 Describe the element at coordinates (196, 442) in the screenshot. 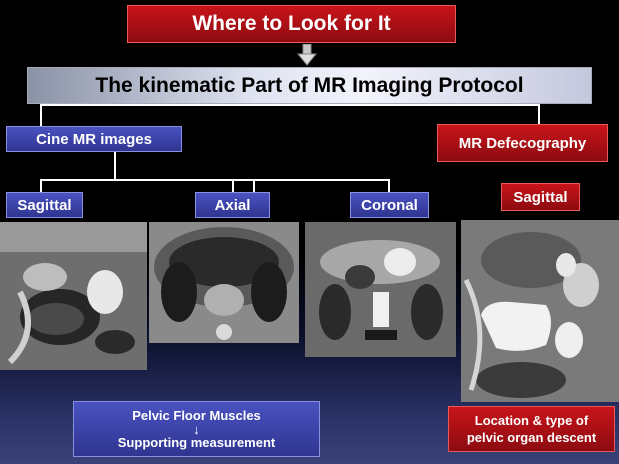

I see `supporting-measurement-label: Supporting measurement` at that location.